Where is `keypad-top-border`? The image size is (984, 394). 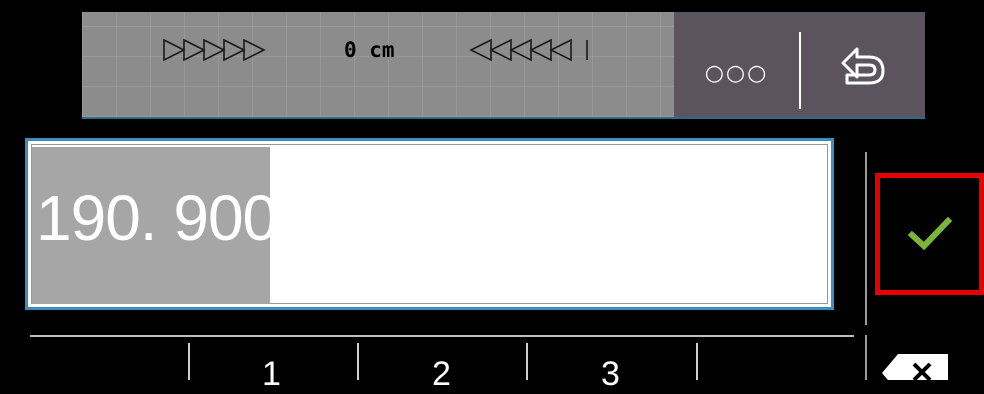
keypad-top-border is located at coordinates (442, 336).